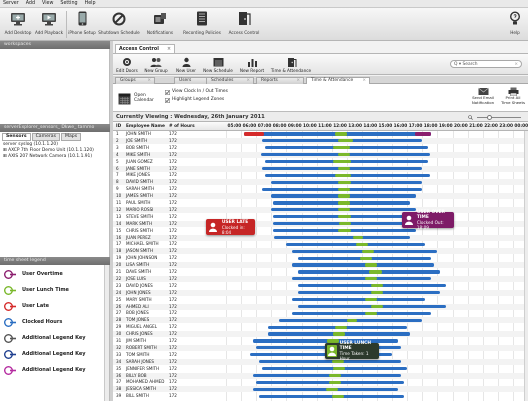  What do you see at coordinates (156, 64) in the screenshot?
I see `new-group-button: New Group` at bounding box center [156, 64].